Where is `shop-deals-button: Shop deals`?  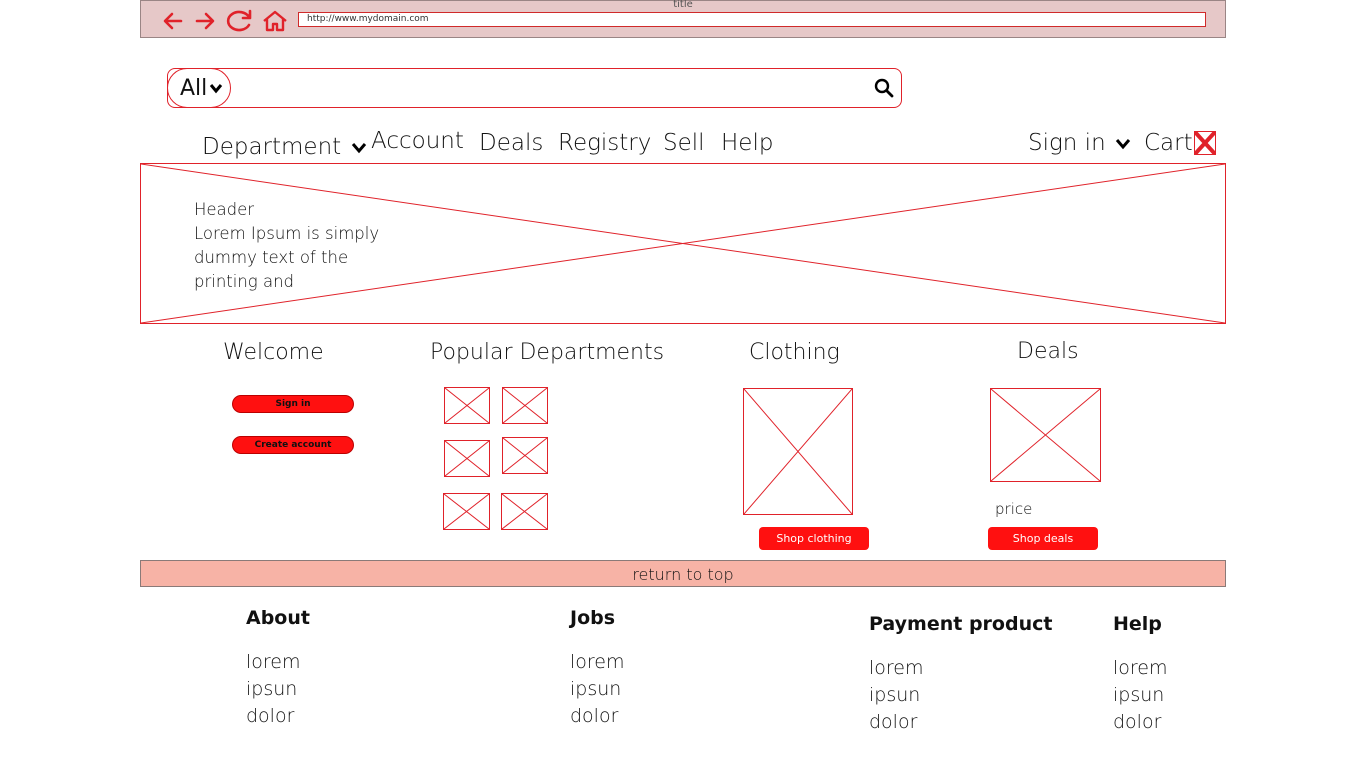 shop-deals-button: Shop deals is located at coordinates (1043, 538).